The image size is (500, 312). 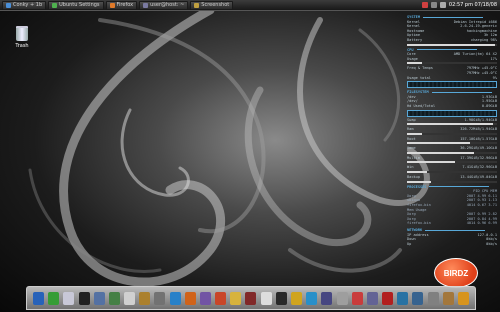 I want to click on task-label: user@host: ~, so click(x=167, y=5).